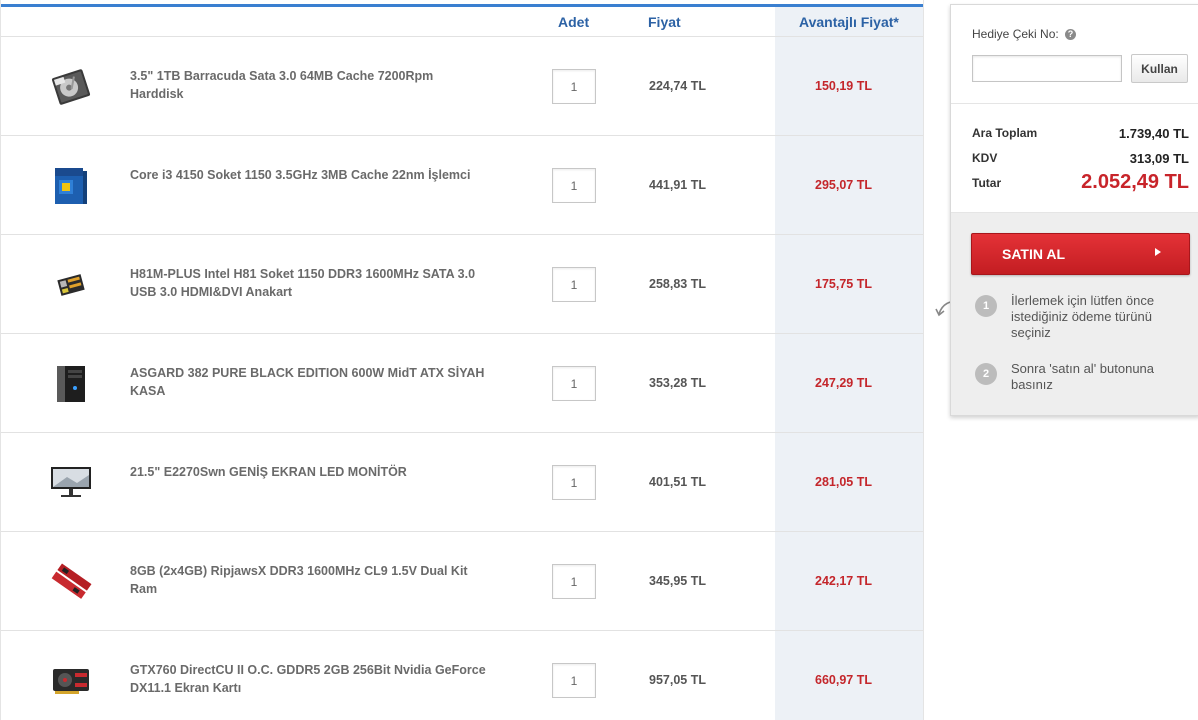 This screenshot has height=720, width=1198. I want to click on hard-disk-icon, so click(71, 87).